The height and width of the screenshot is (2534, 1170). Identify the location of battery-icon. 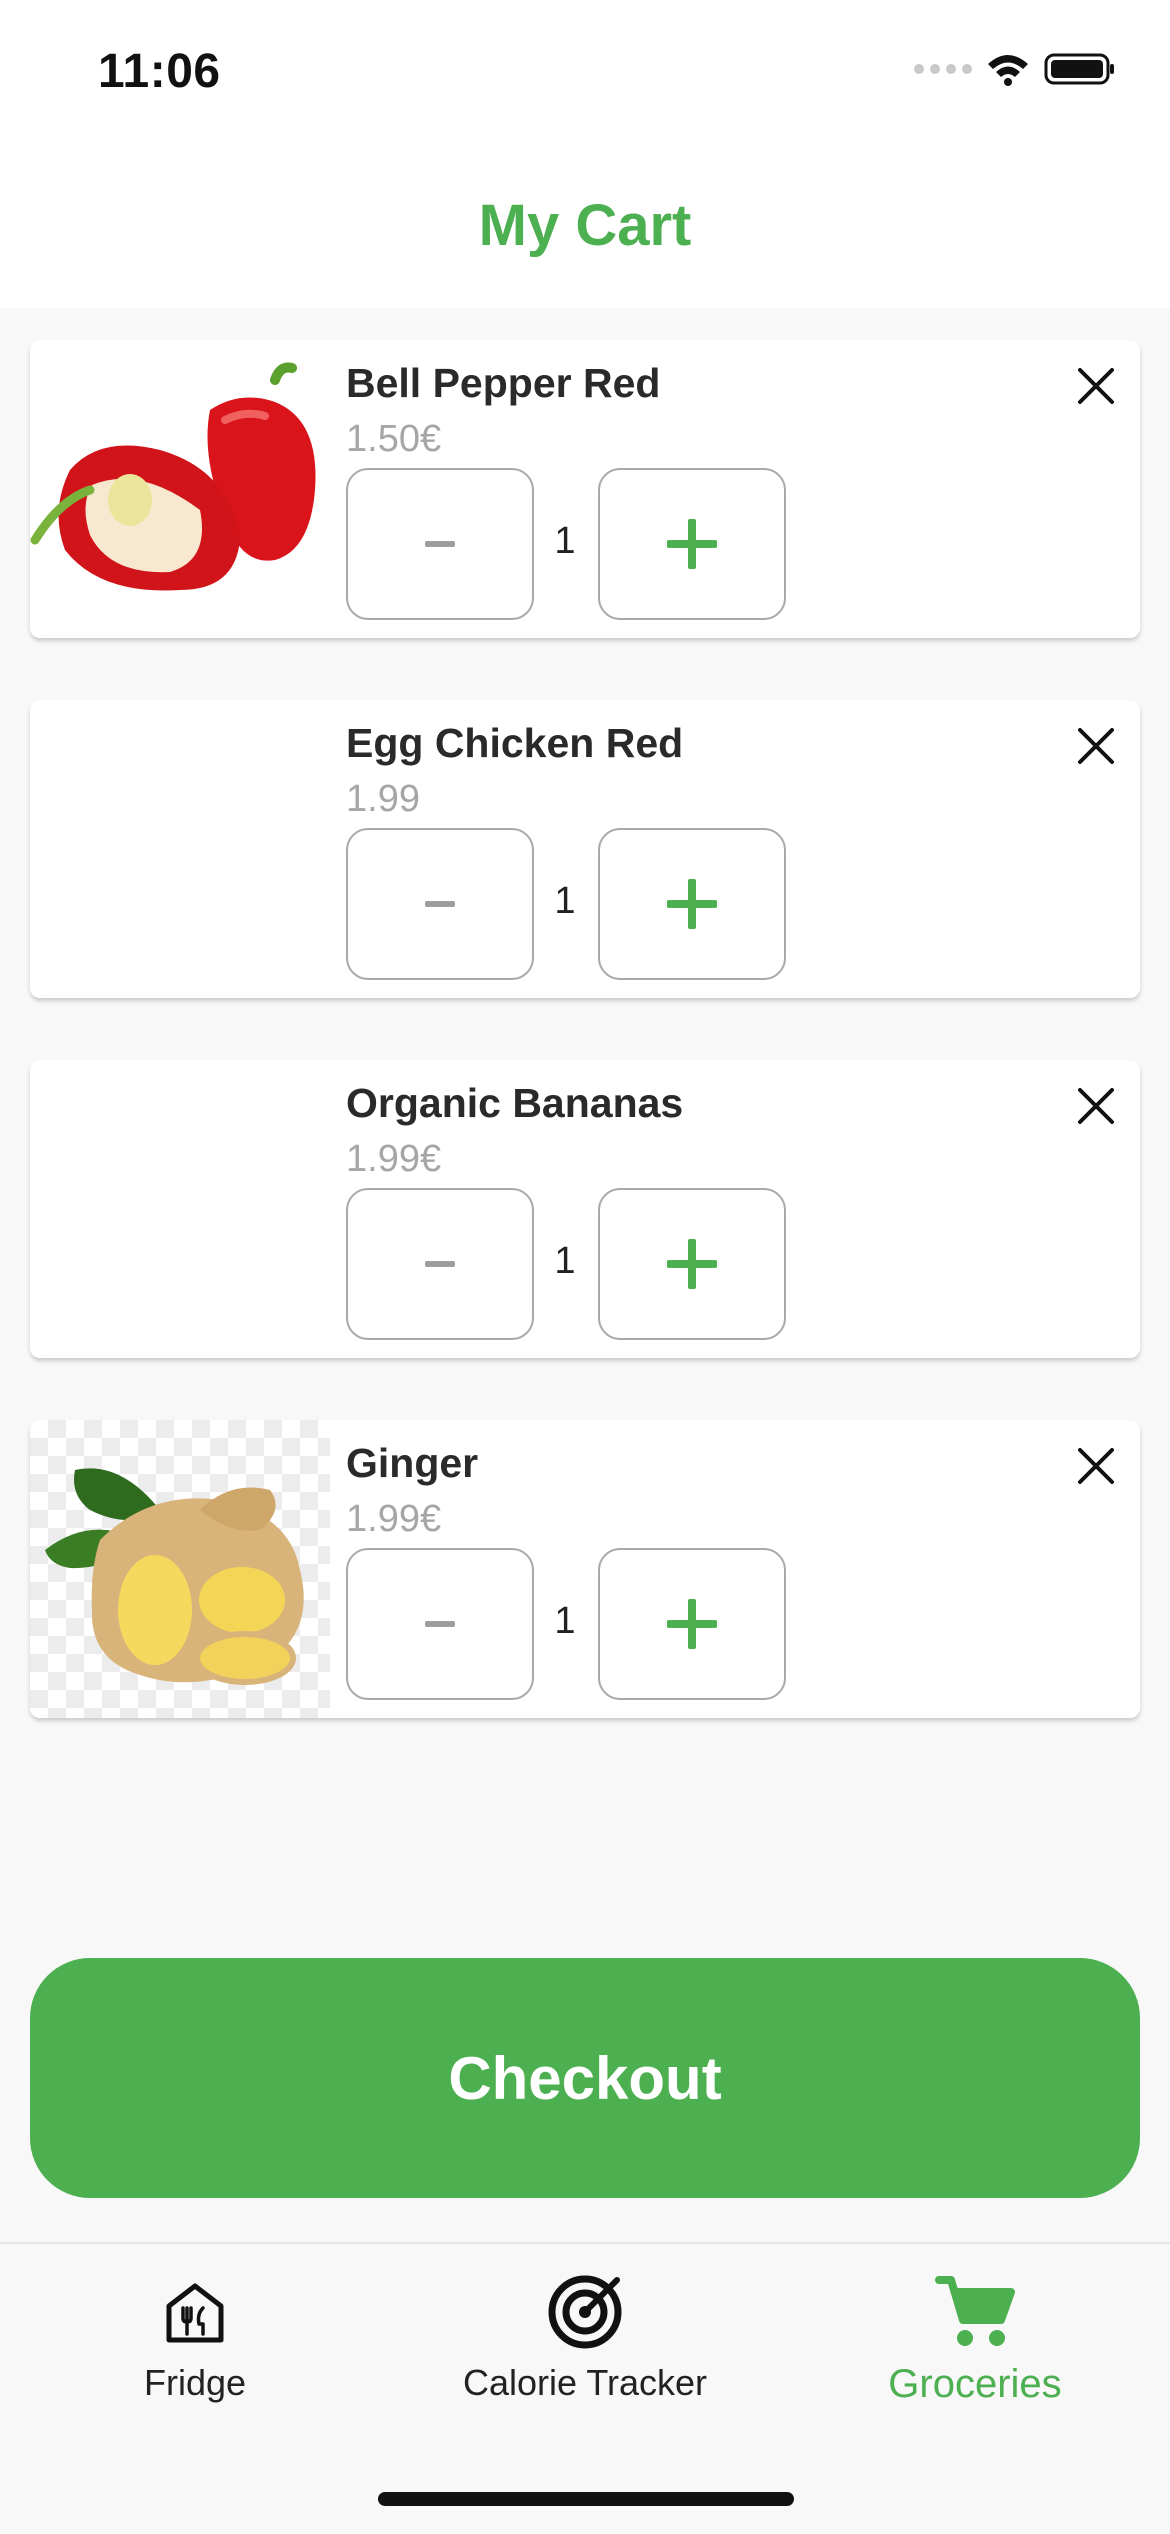
(1079, 69).